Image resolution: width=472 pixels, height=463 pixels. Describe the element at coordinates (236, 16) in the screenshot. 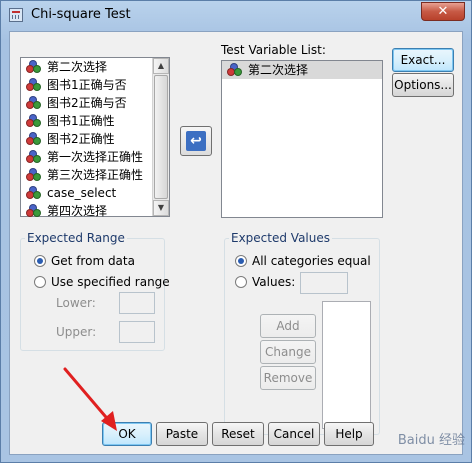

I see `title-bar: Chi-square Test ✕` at that location.